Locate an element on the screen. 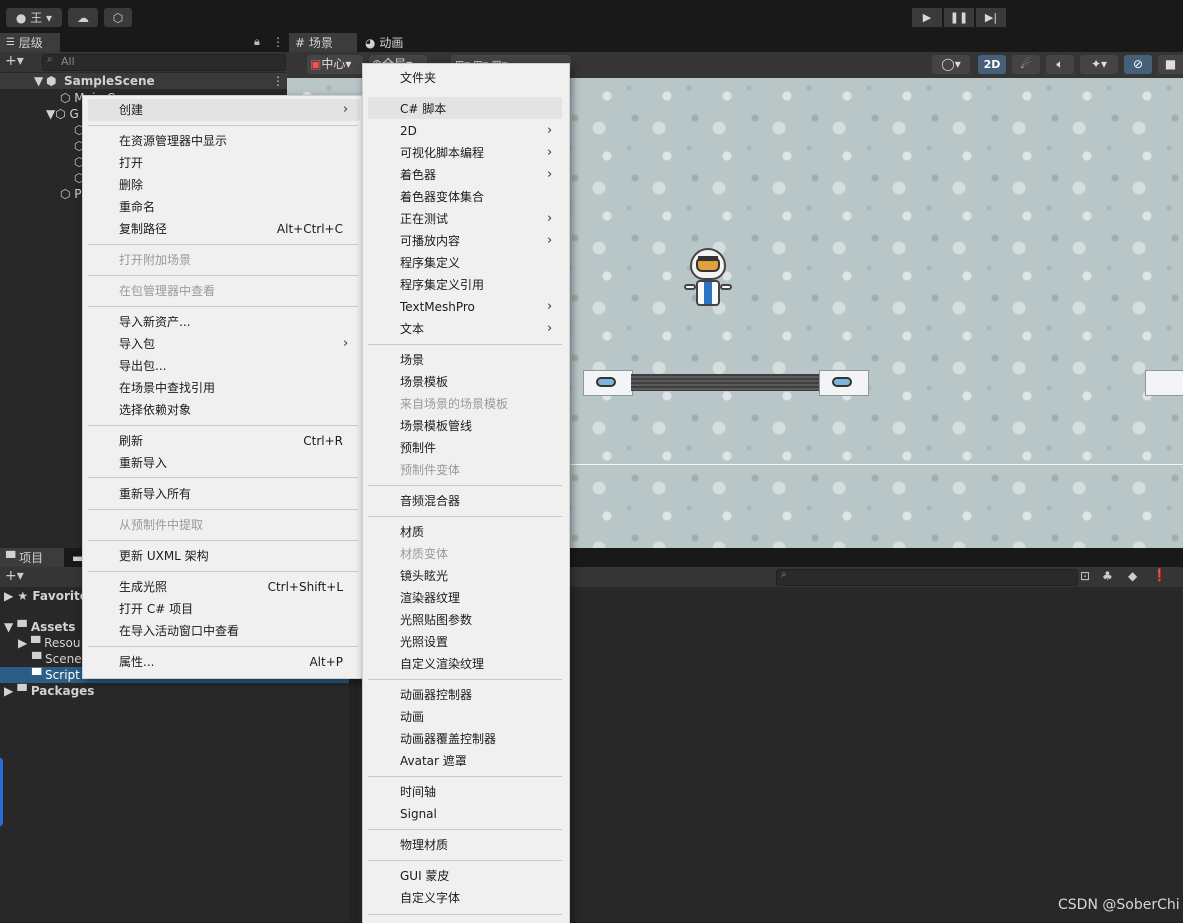  pivot-dropdown: ▣中心▾ is located at coordinates (335, 64).